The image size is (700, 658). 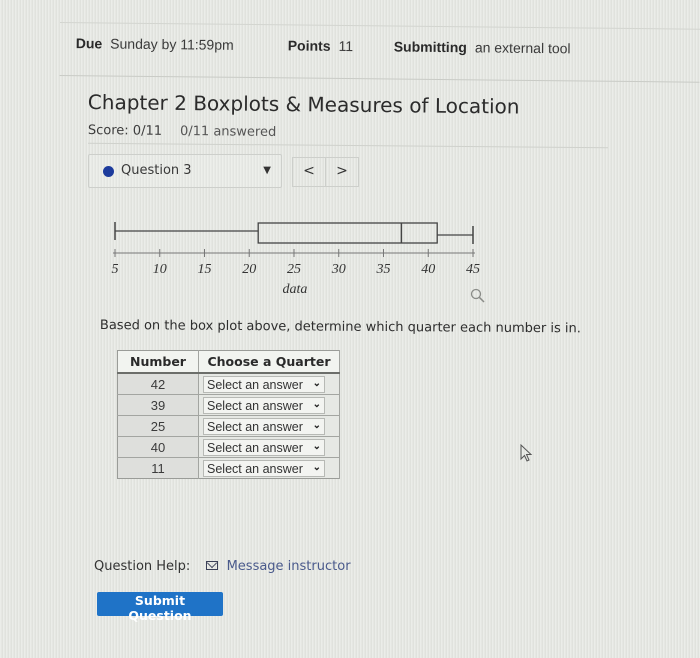 I want to click on due-info: Due Sunday by 11:59pm, so click(x=155, y=44).